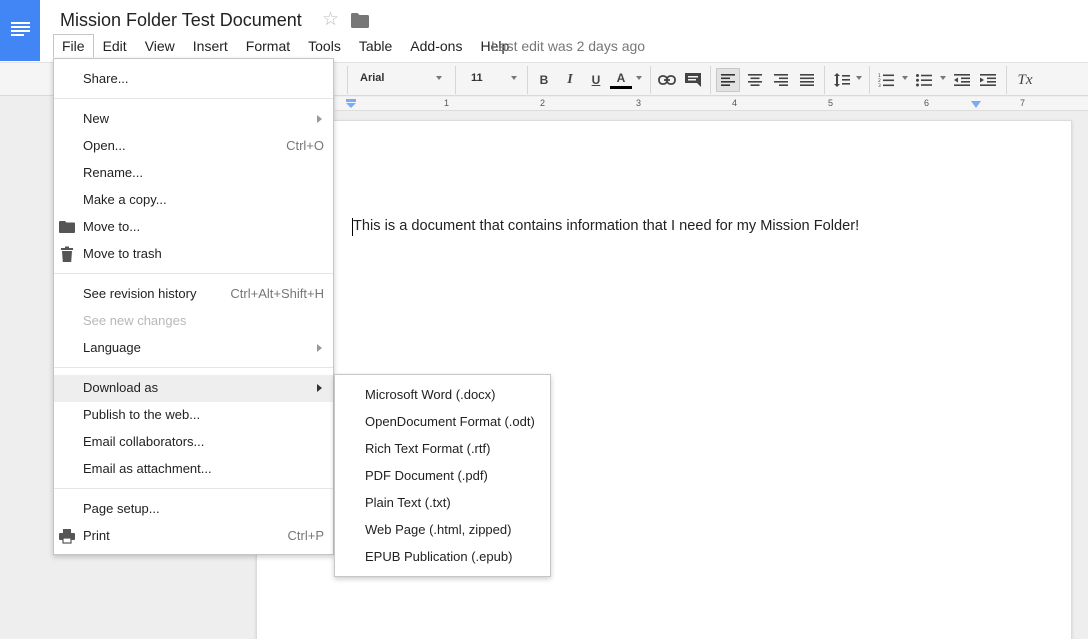  Describe the element at coordinates (193, 536) in the screenshot. I see `file-menu-print: Print Ctrl+P` at that location.